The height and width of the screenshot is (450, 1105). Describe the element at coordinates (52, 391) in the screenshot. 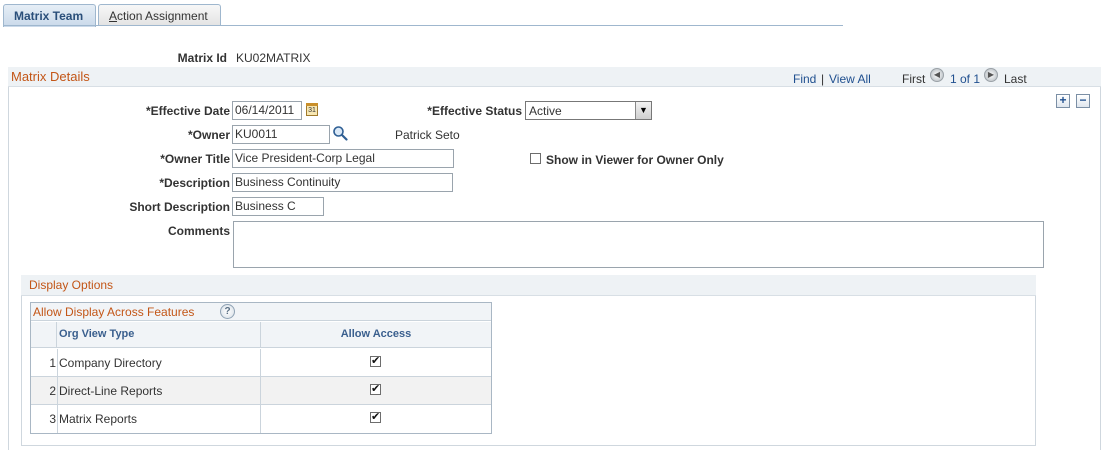

I see `row-number: 2` at that location.